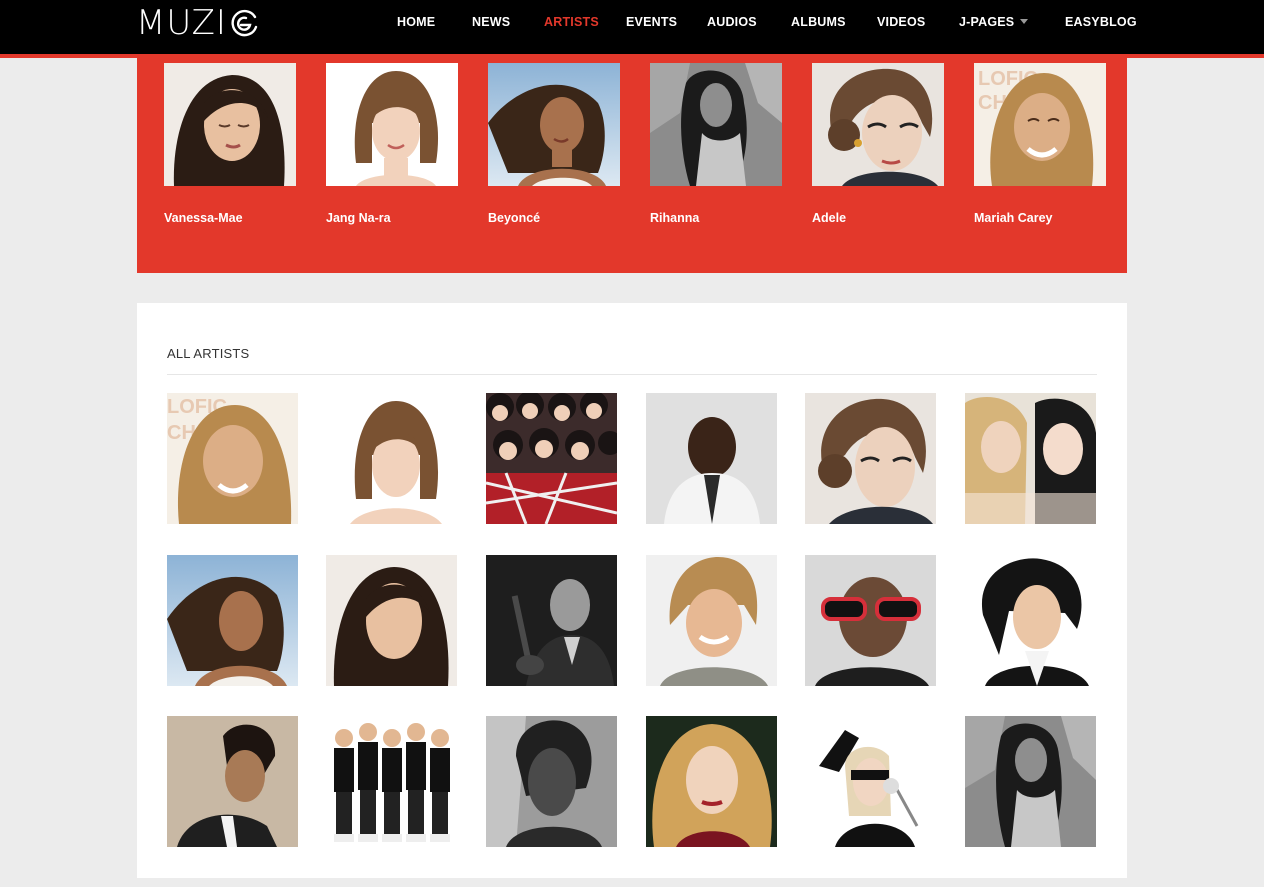  I want to click on featured-artist-card: Rihanna, so click(716, 144).